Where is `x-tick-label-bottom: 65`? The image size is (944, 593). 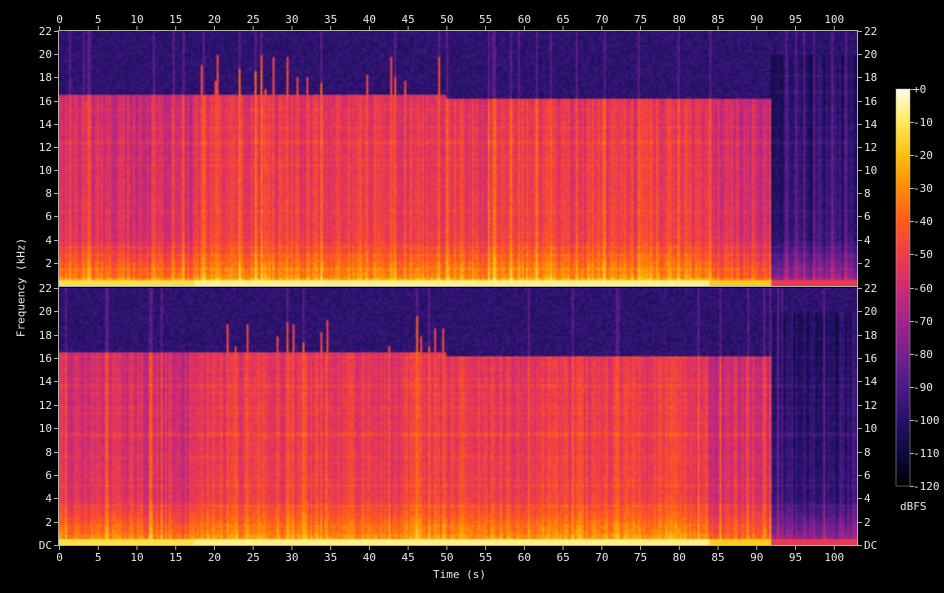 x-tick-label-bottom: 65 is located at coordinates (563, 557).